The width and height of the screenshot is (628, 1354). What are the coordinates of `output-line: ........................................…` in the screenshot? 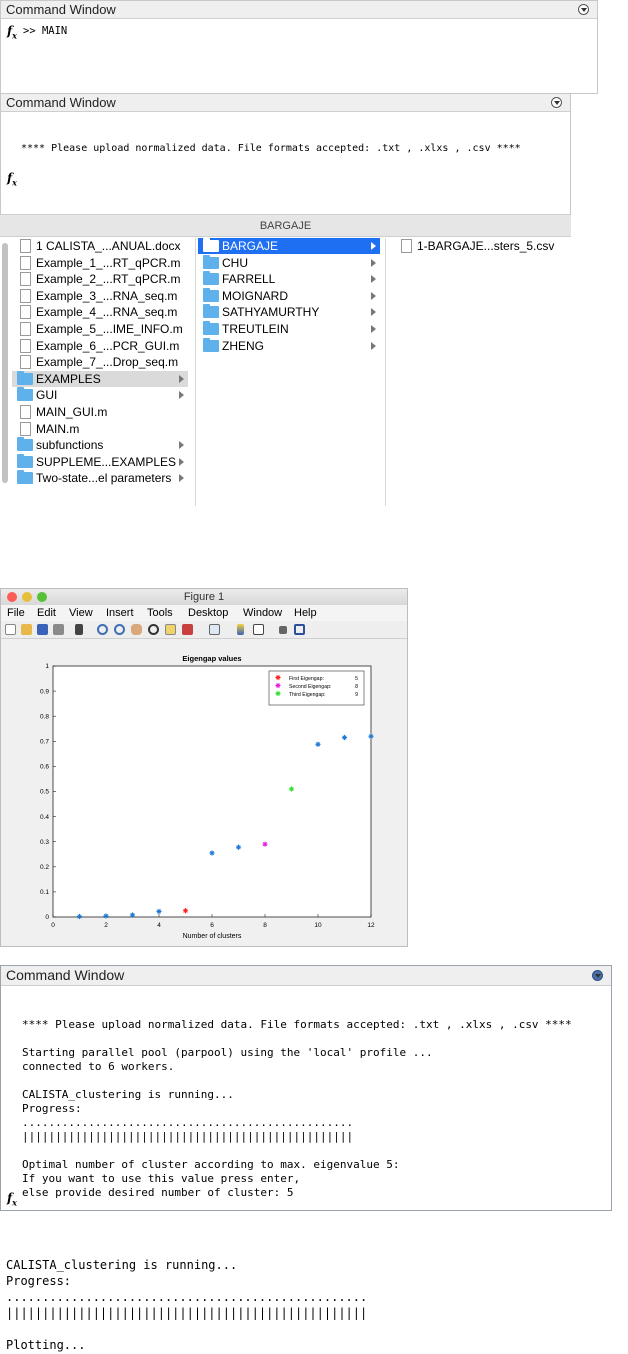 It's located at (188, 1122).